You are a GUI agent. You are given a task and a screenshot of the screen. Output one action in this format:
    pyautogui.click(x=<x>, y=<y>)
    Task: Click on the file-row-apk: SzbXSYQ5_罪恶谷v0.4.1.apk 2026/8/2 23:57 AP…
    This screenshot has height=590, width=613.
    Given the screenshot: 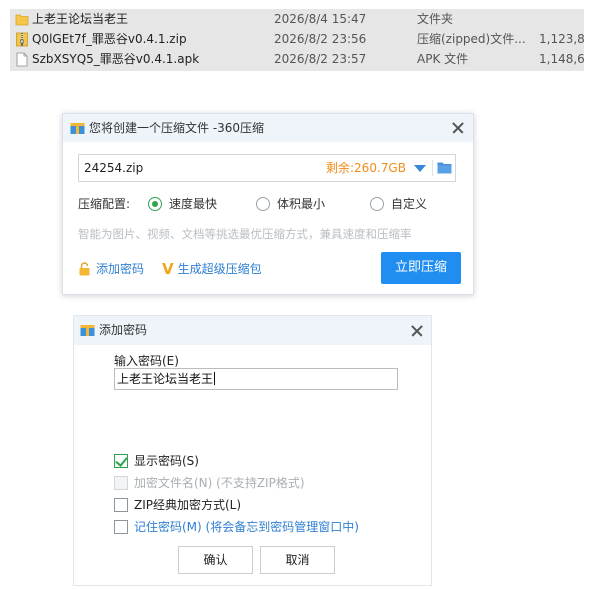 What is the action you would take?
    pyautogui.click(x=297, y=59)
    